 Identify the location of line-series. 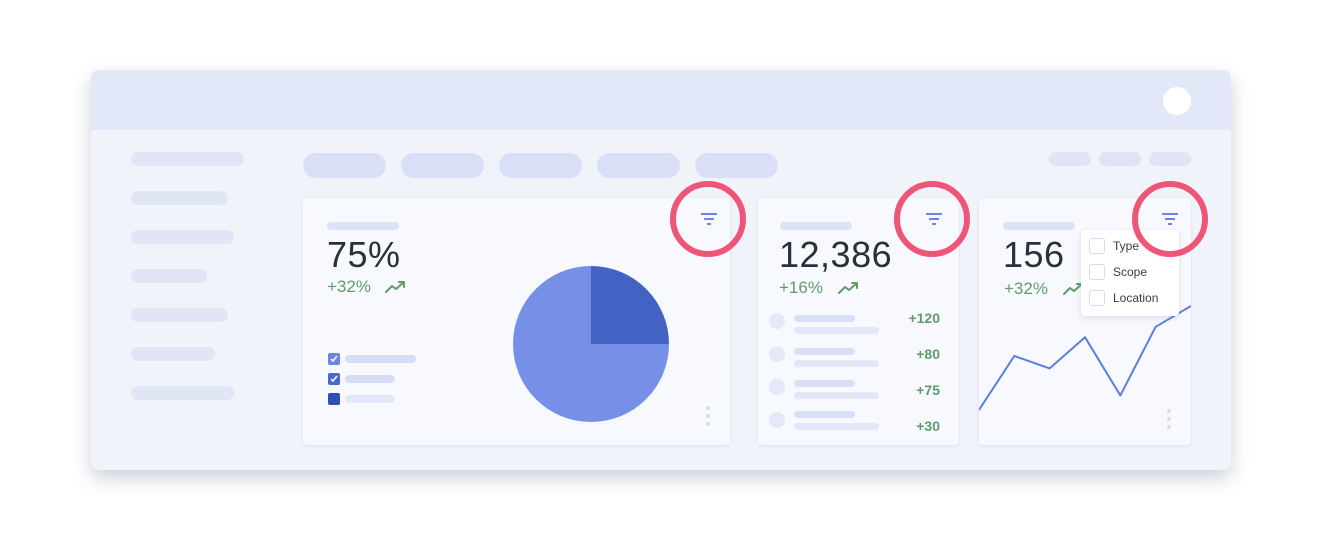
(1085, 358).